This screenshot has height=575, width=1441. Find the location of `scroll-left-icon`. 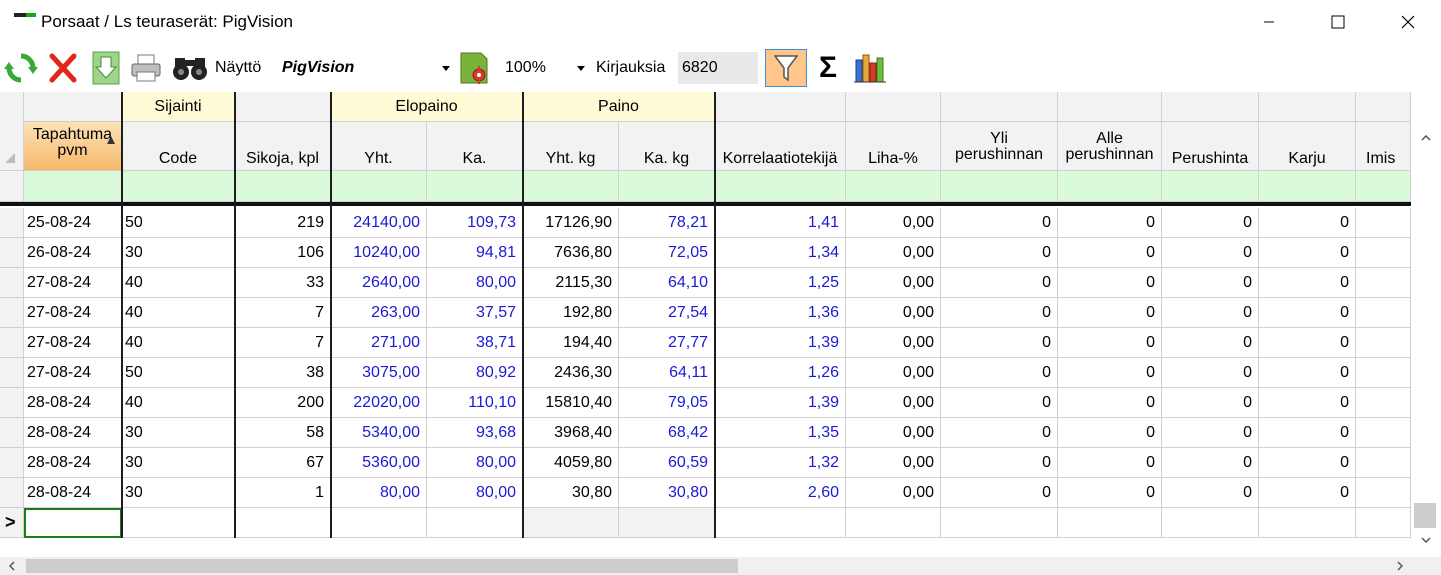

scroll-left-icon is located at coordinates (12, 566).